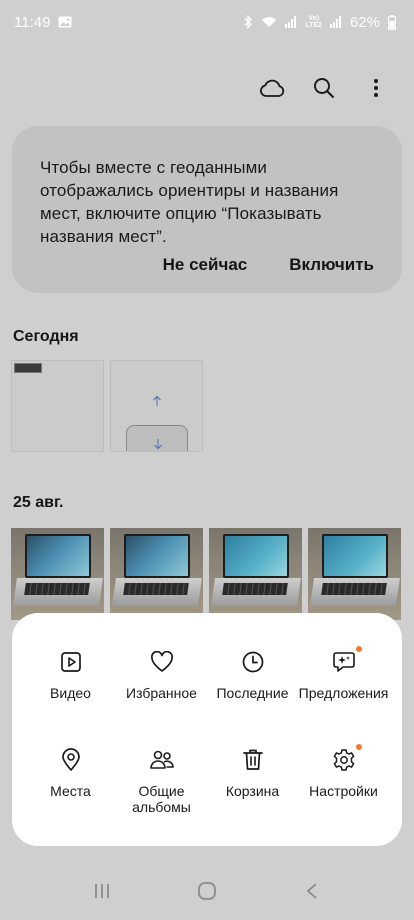 The width and height of the screenshot is (414, 920). I want to click on heart-icon, so click(162, 662).